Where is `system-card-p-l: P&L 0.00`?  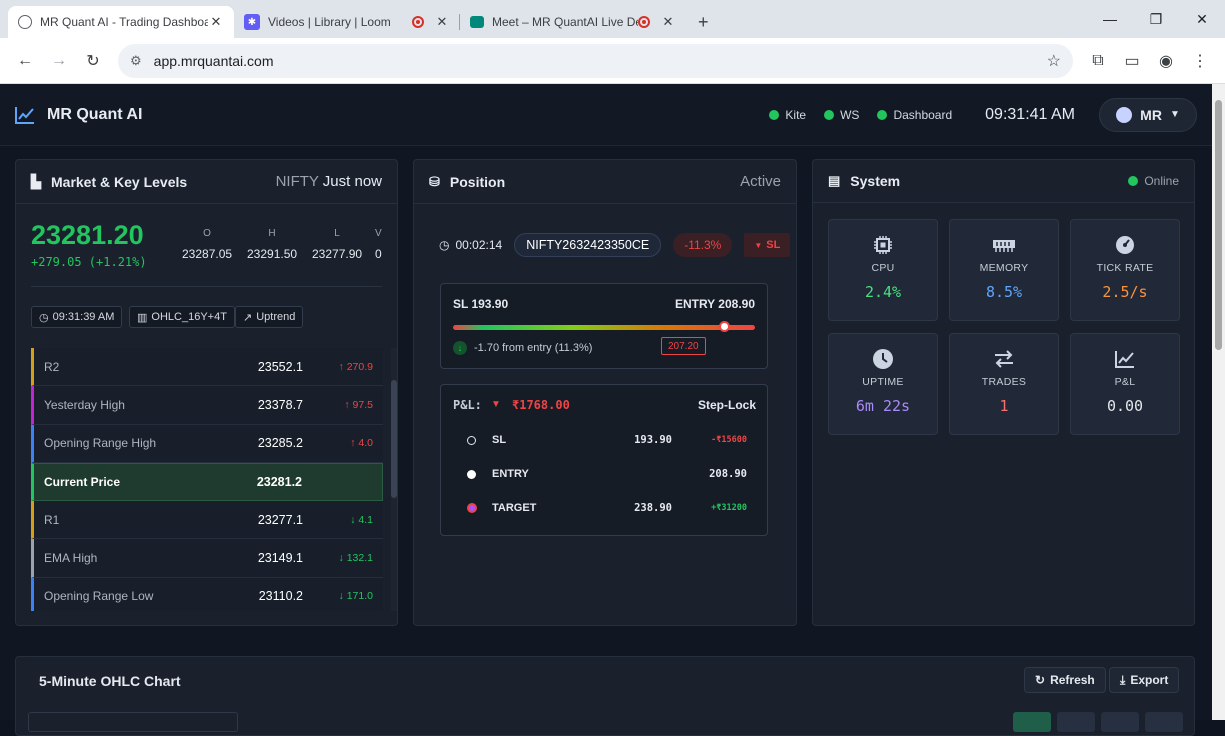
system-card-p-l: P&L 0.00 is located at coordinates (1125, 384).